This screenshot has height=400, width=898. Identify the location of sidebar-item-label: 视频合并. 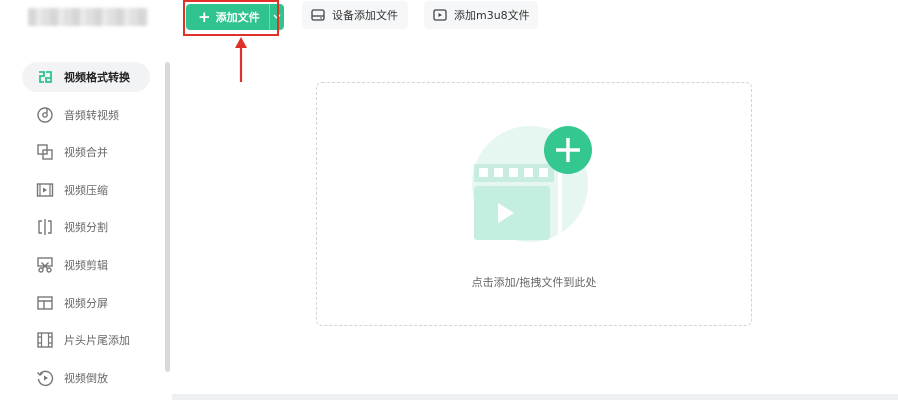
(86, 153).